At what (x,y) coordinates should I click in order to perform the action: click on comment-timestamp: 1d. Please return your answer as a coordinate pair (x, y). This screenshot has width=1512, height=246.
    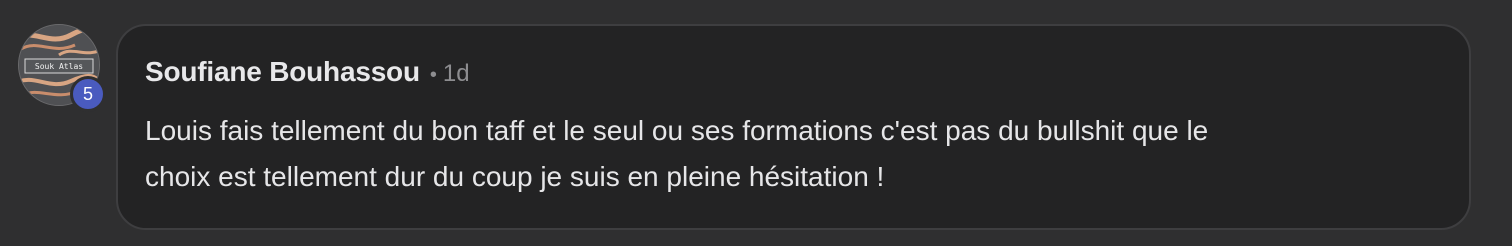
    Looking at the image, I should click on (456, 74).